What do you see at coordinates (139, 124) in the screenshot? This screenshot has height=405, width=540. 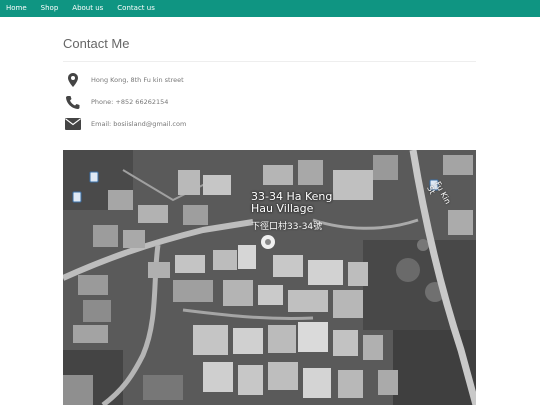 I see `email-text: Email: bosiisland@gmail.com` at bounding box center [139, 124].